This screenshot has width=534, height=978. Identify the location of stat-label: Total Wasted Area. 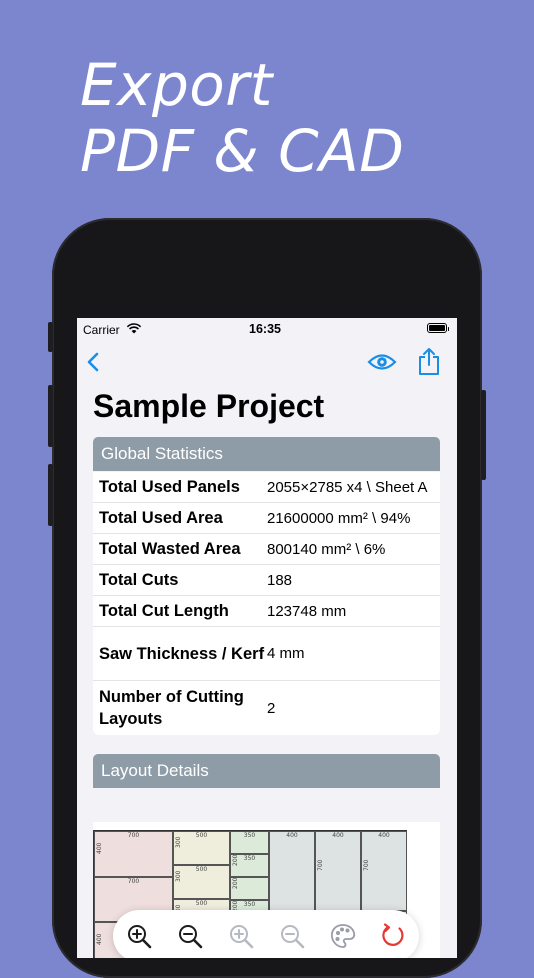
(170, 549).